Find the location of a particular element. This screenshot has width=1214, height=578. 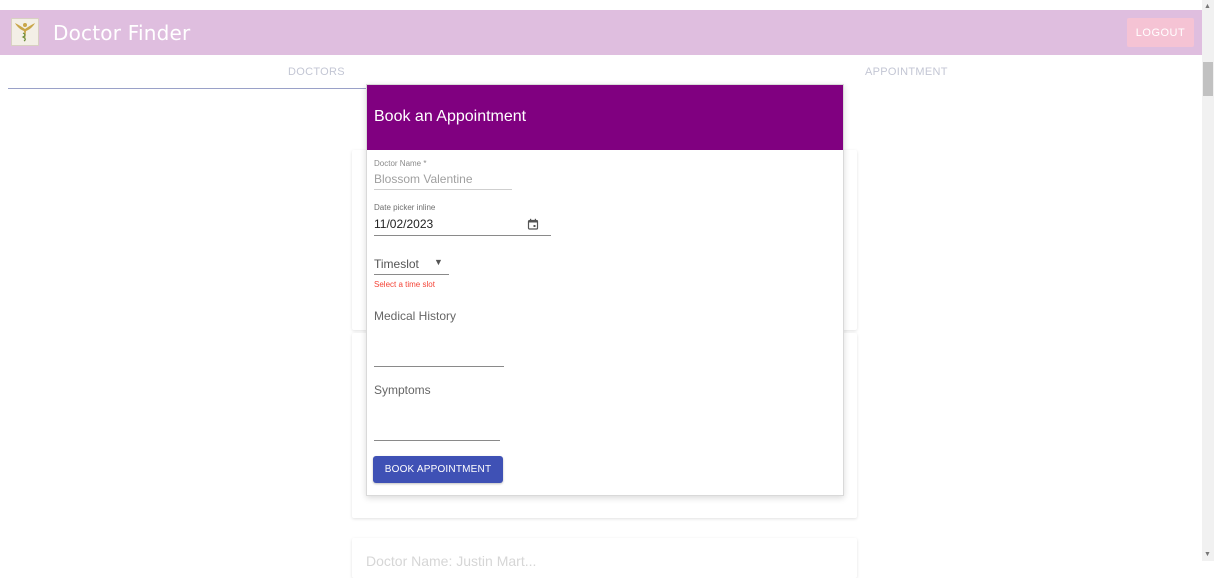

timeslot-underline is located at coordinates (411, 274).